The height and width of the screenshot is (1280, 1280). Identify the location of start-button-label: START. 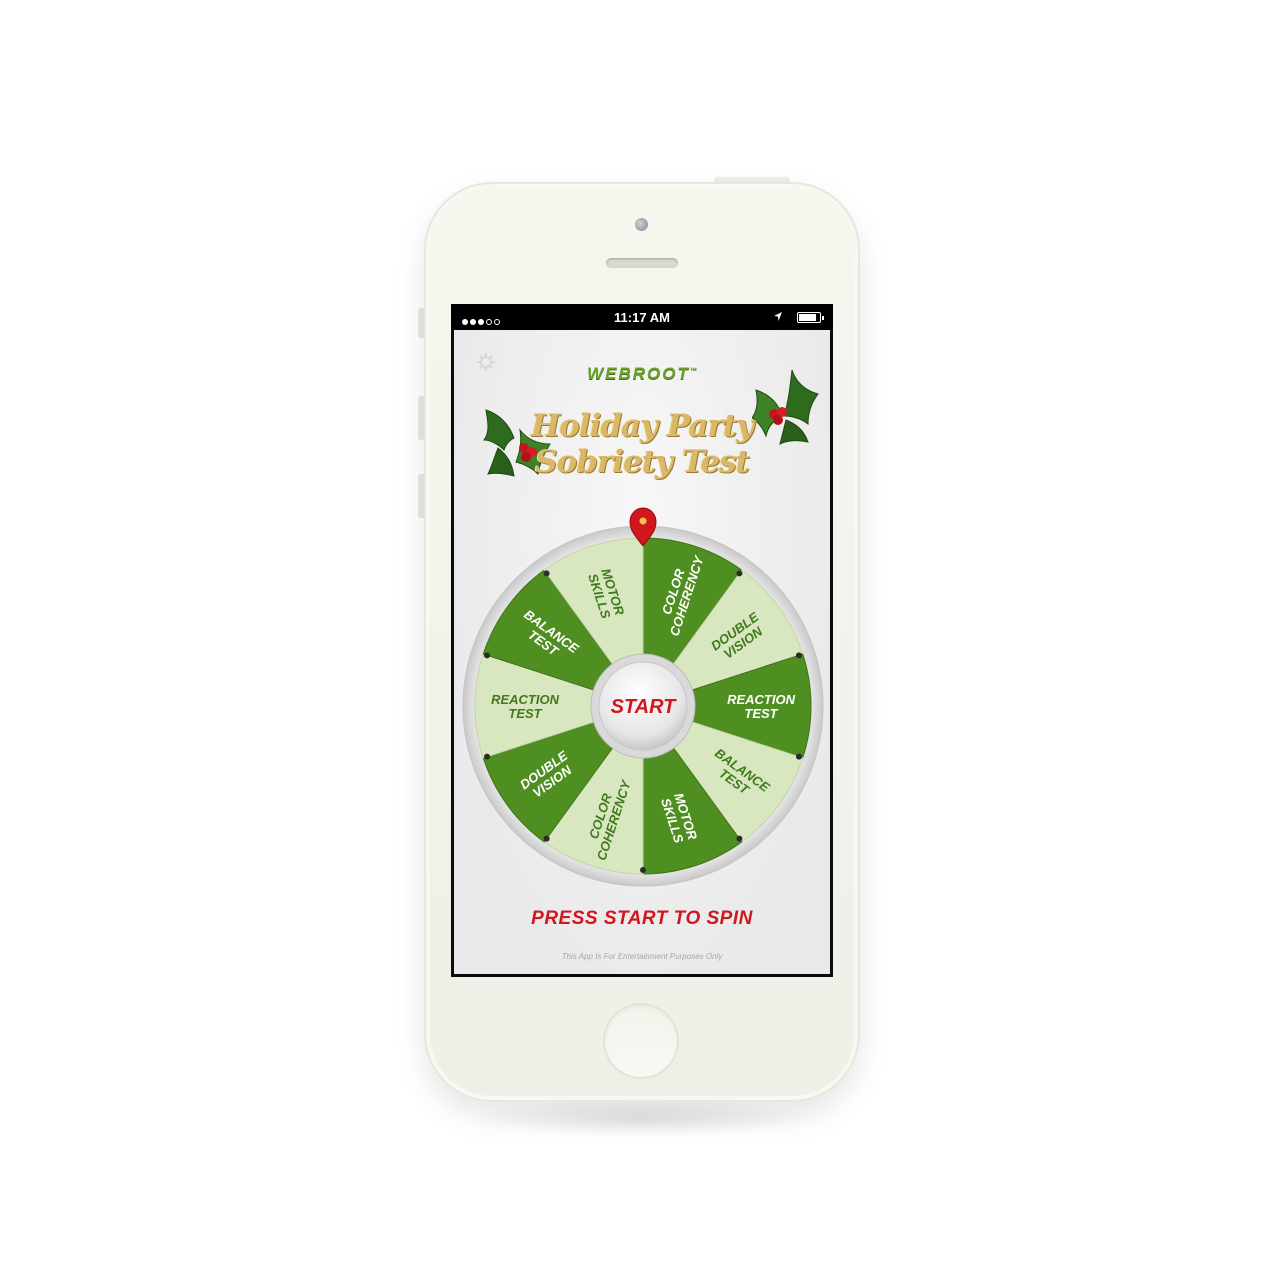
(644, 707).